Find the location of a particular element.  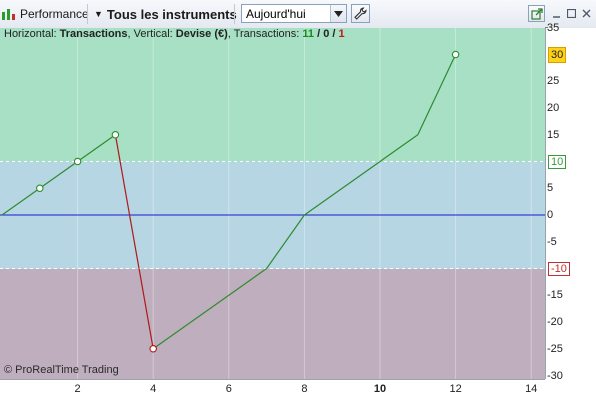

x-tick-label: 8 is located at coordinates (304, 389).